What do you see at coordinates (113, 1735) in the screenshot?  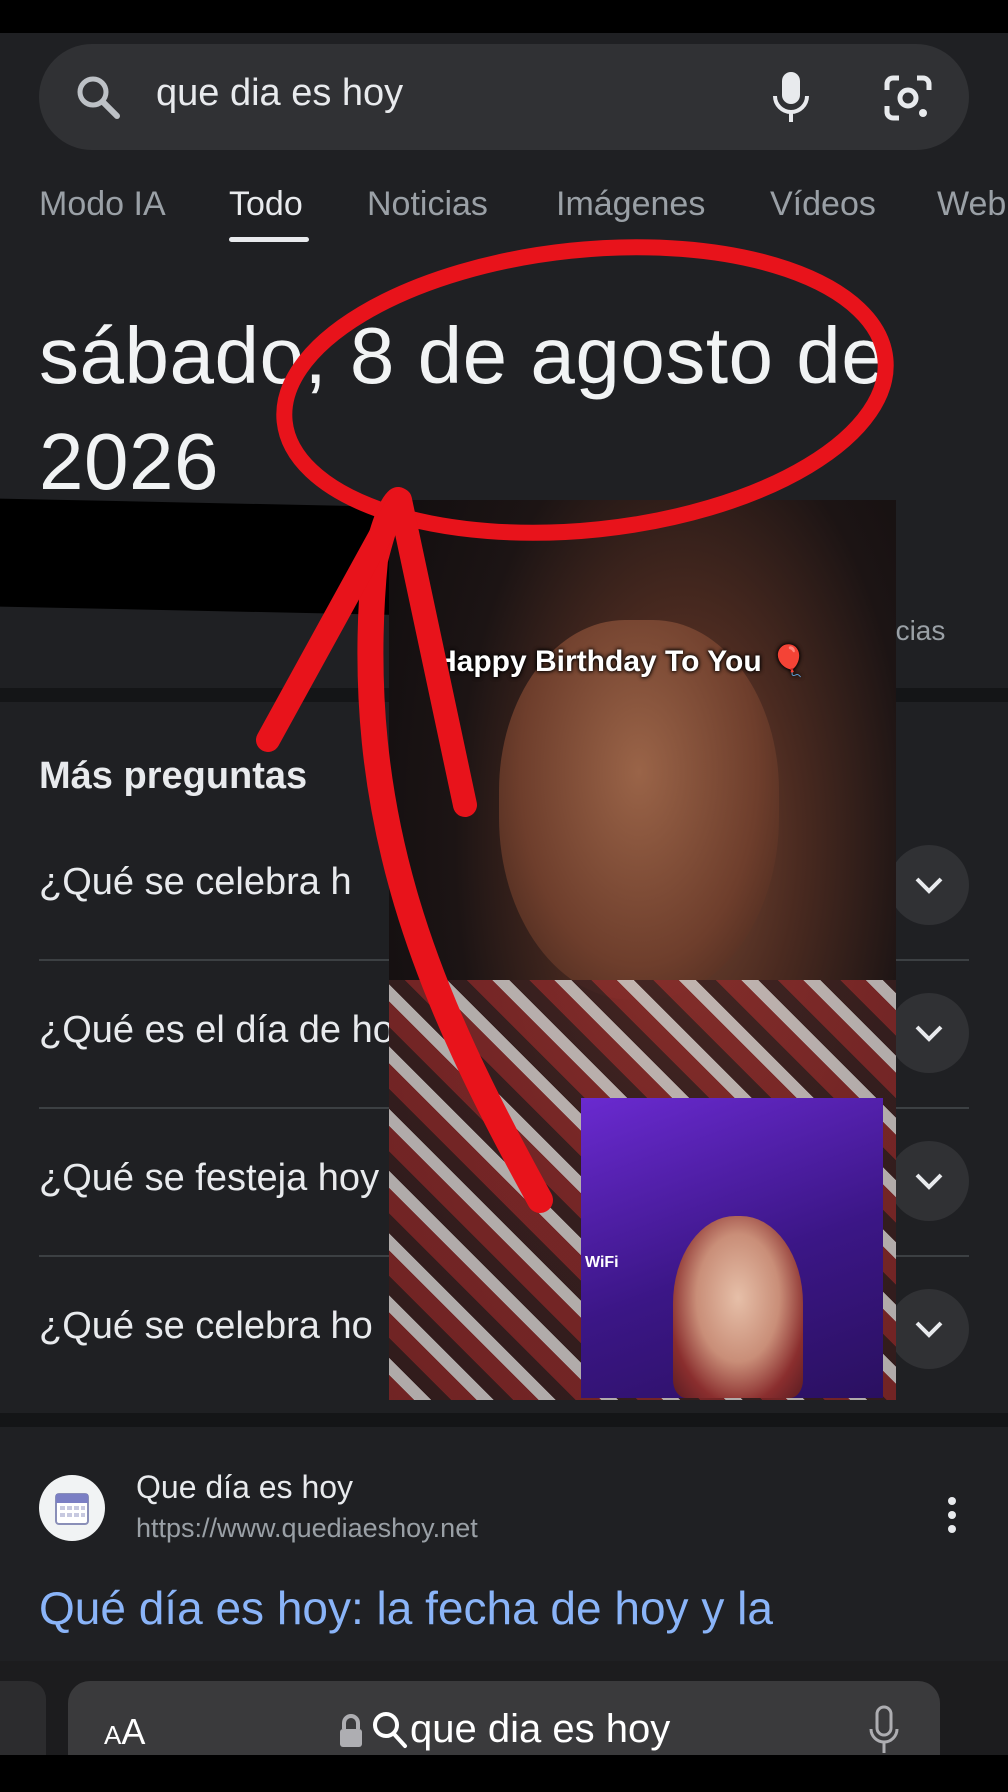 I see `aa-small: A` at bounding box center [113, 1735].